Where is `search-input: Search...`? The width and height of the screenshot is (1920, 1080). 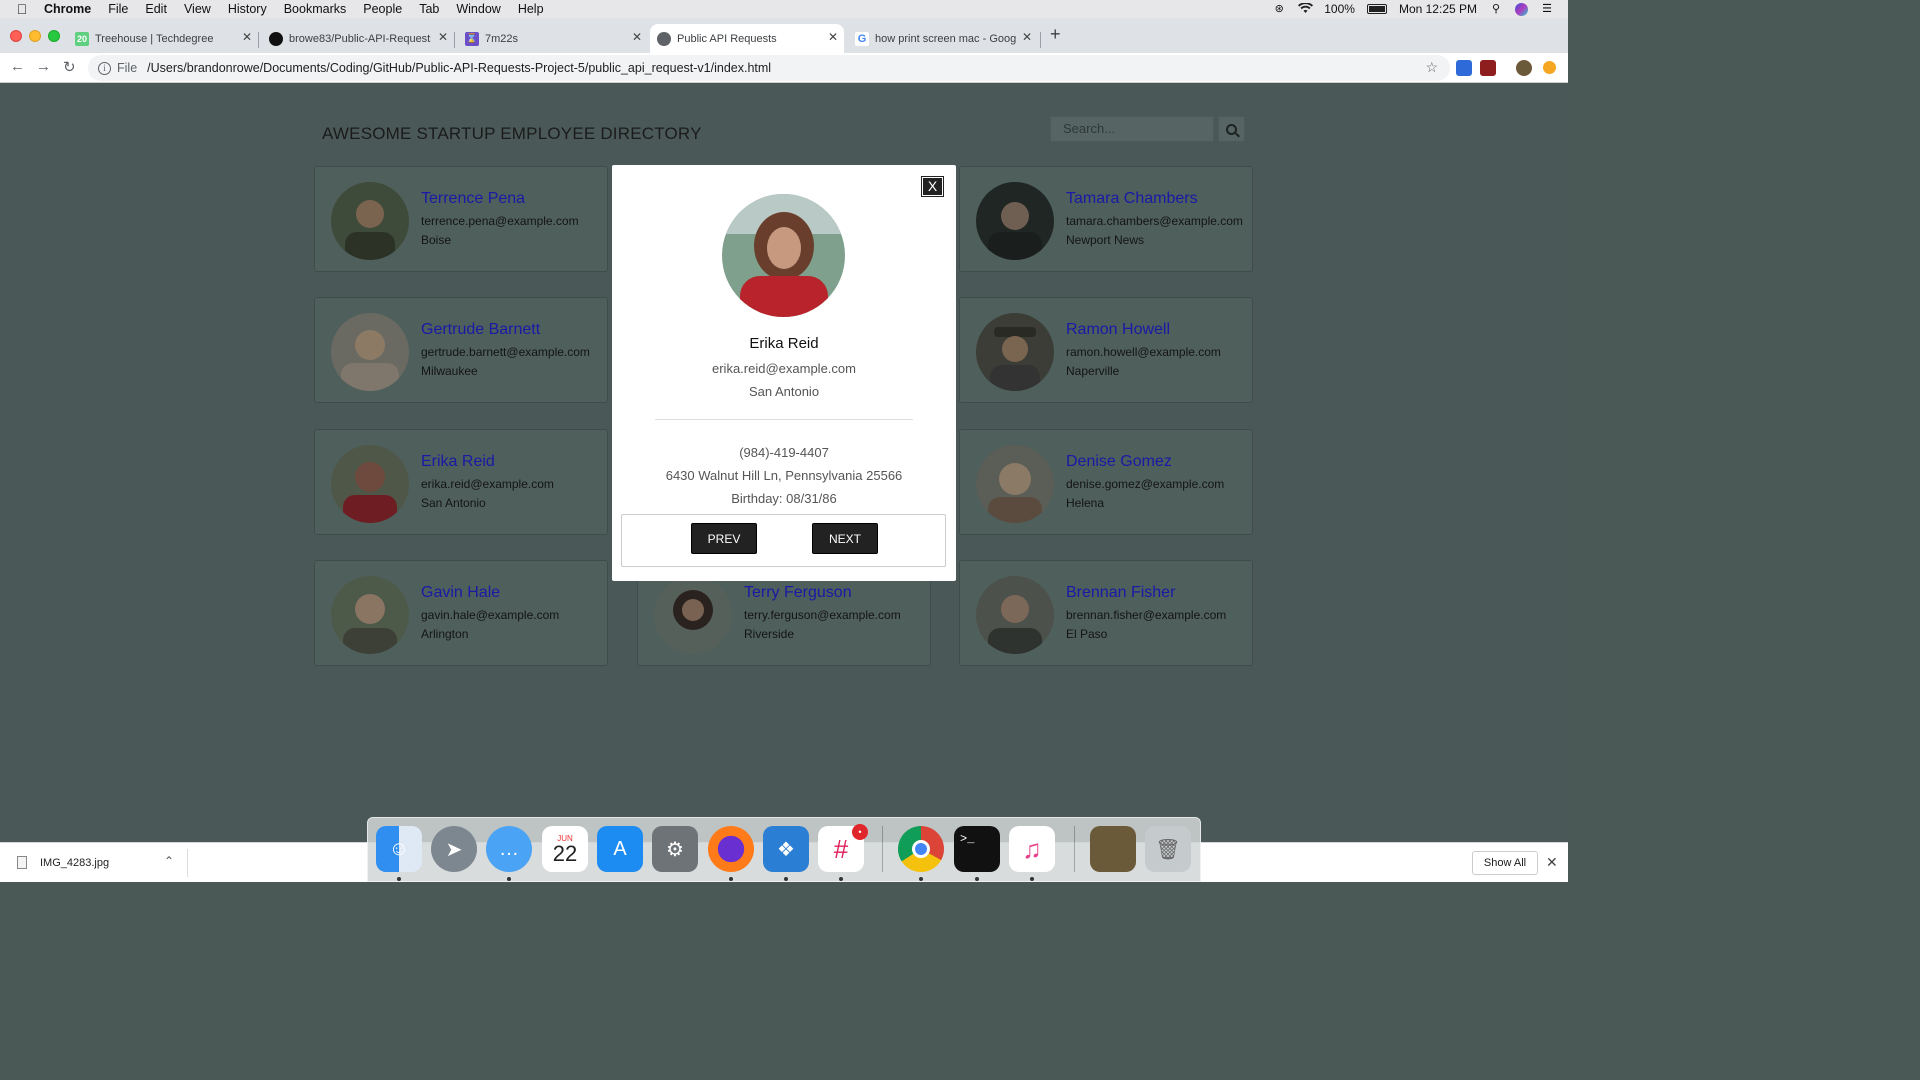
search-input: Search... is located at coordinates (1132, 129).